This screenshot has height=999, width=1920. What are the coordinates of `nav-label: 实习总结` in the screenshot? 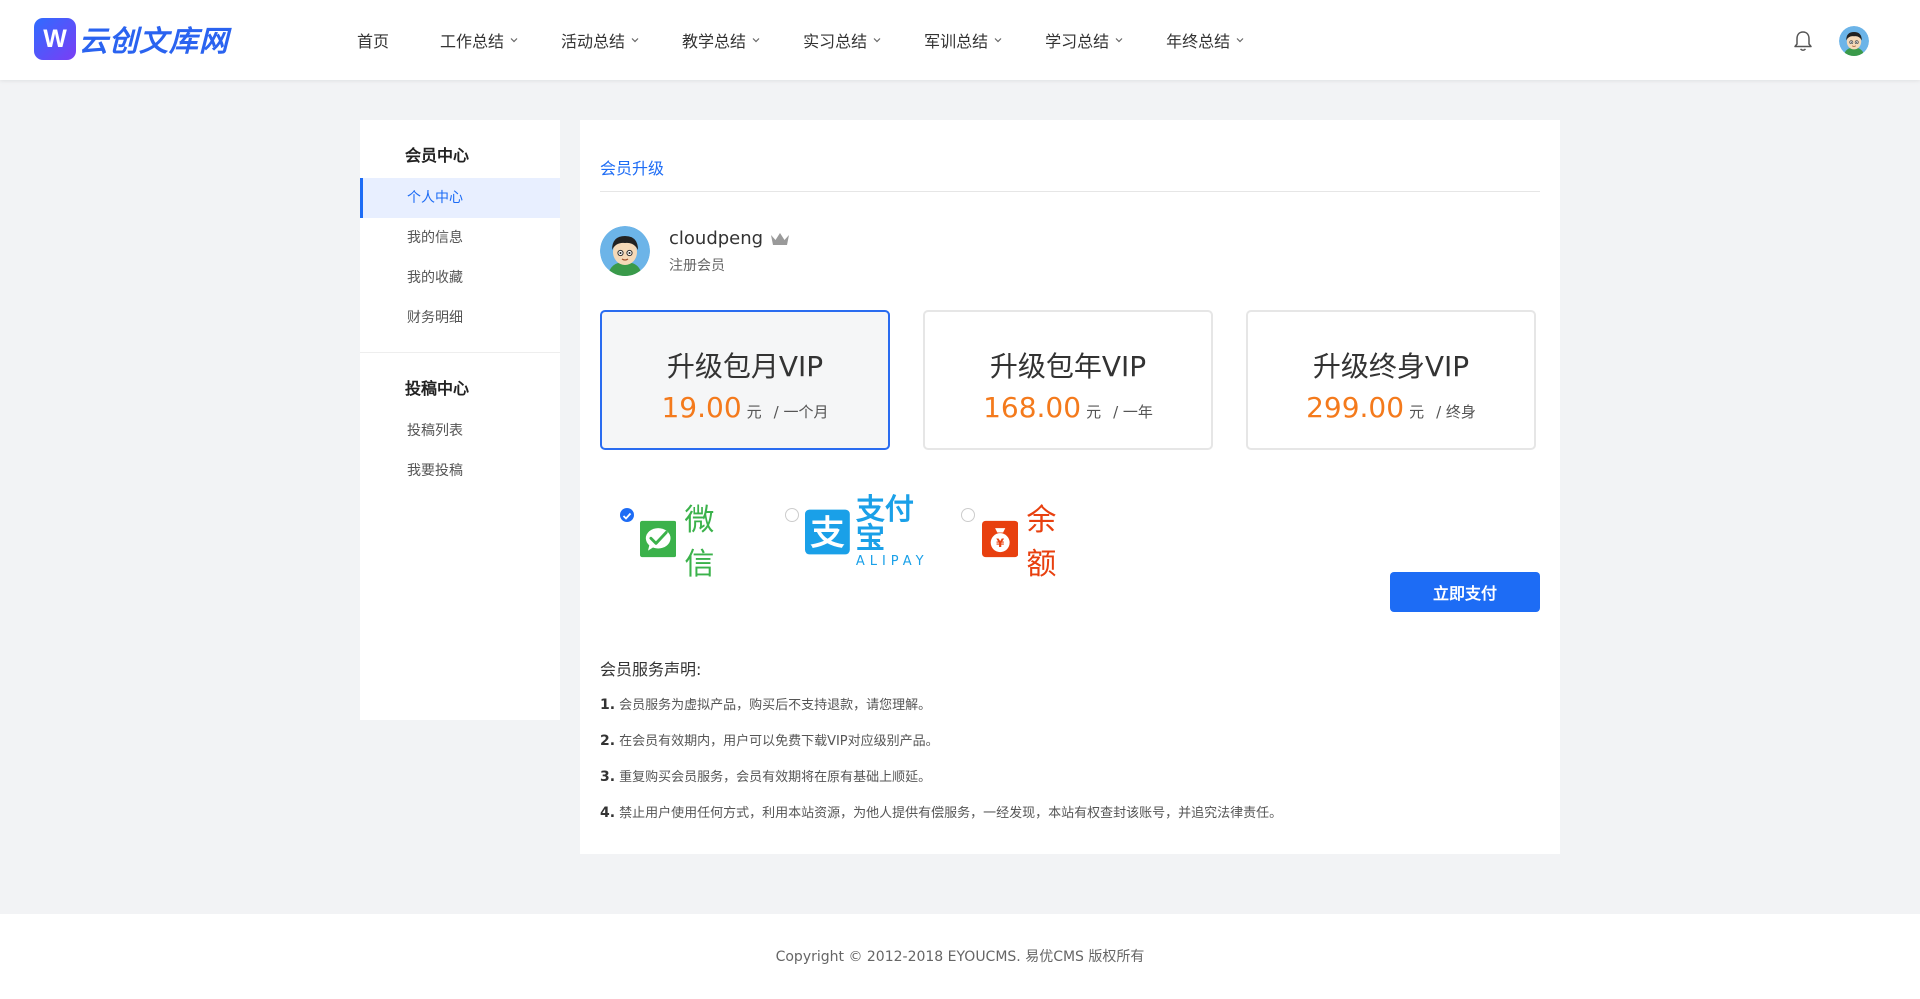 It's located at (835, 41).